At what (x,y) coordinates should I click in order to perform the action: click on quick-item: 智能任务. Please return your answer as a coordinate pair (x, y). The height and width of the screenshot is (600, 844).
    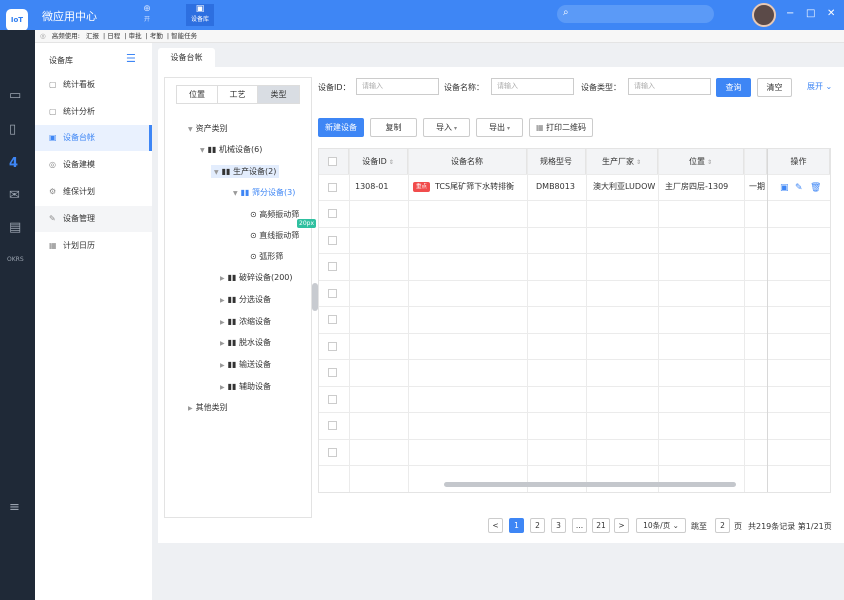
    Looking at the image, I should click on (184, 36).